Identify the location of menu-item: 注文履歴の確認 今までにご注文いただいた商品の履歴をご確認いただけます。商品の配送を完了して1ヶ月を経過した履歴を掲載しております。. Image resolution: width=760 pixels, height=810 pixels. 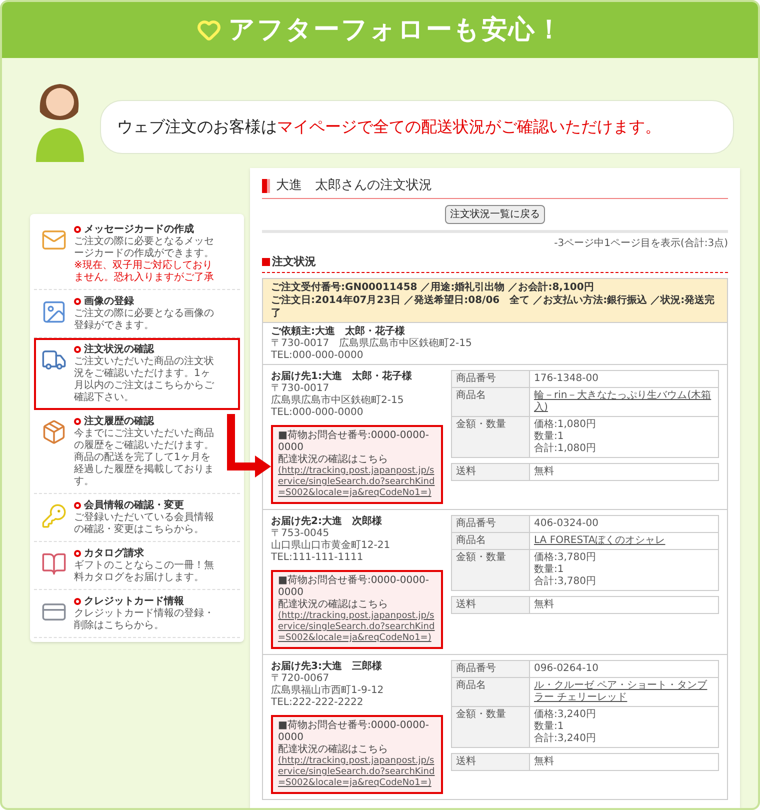
(137, 452).